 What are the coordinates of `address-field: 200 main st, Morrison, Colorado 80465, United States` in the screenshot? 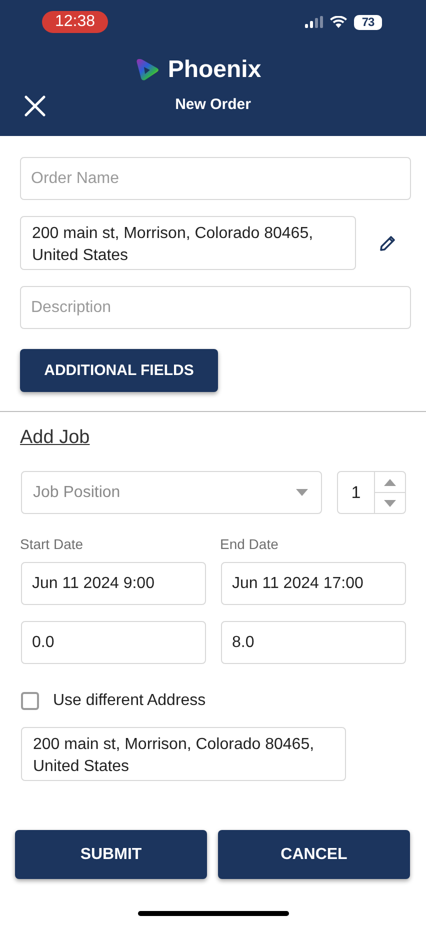 It's located at (188, 243).